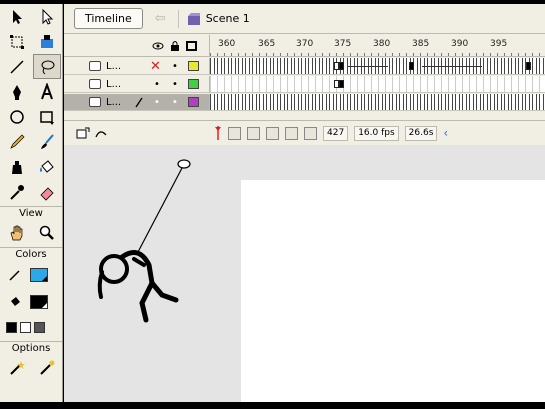 The image size is (545, 409). What do you see at coordinates (47, 232) in the screenshot?
I see `zoom-icon` at bounding box center [47, 232].